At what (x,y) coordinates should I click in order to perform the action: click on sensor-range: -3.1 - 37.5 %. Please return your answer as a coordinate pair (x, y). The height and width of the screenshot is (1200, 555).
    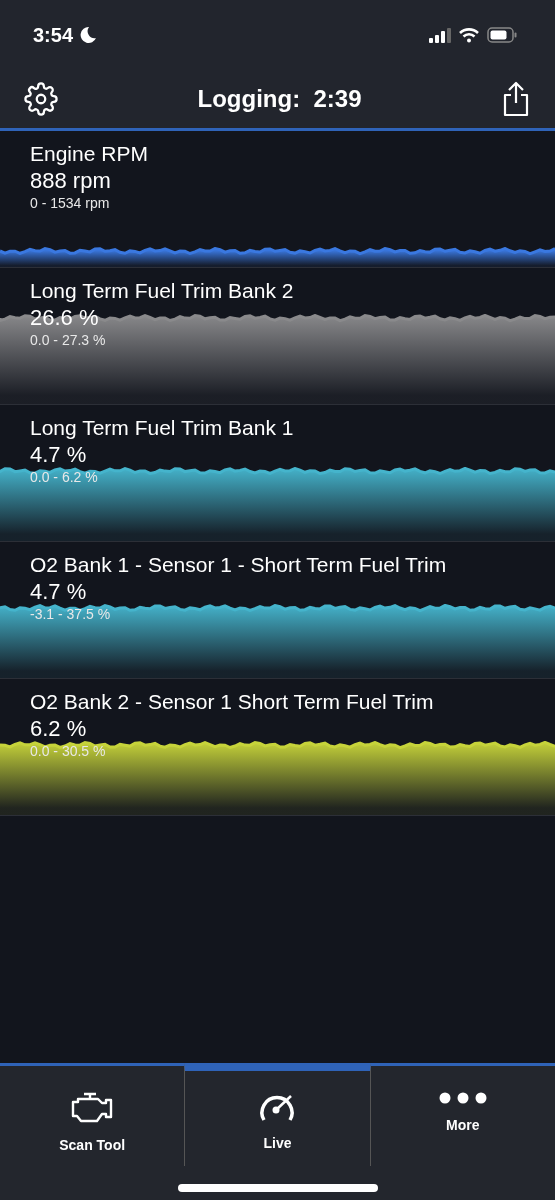
    Looking at the image, I should click on (70, 614).